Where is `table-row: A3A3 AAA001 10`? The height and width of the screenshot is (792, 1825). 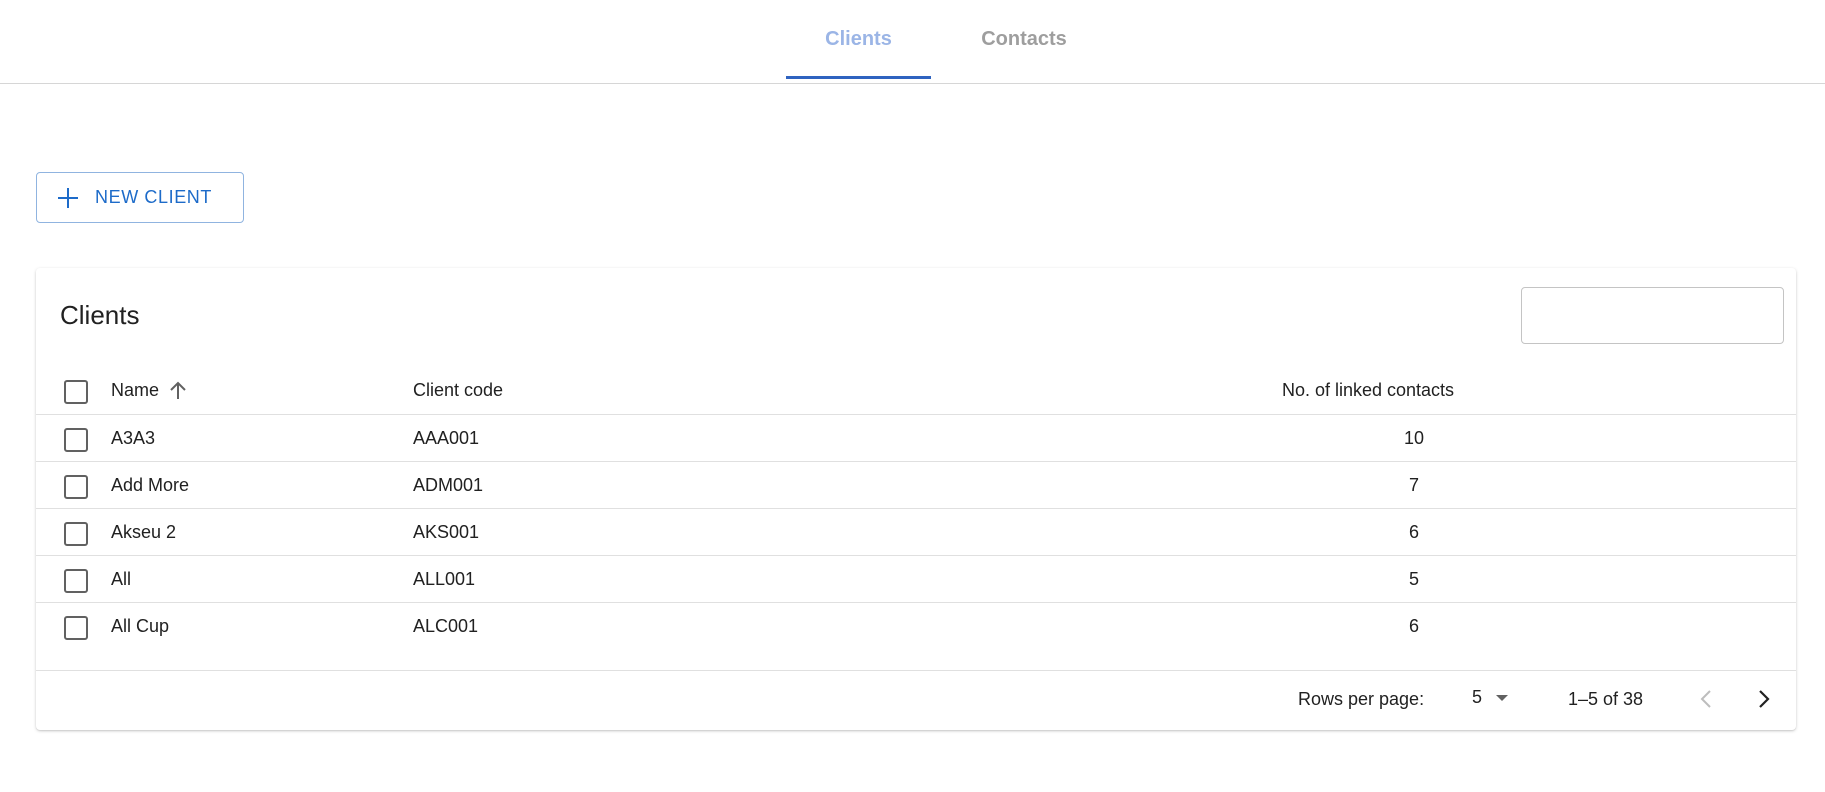
table-row: A3A3 AAA001 10 is located at coordinates (916, 437).